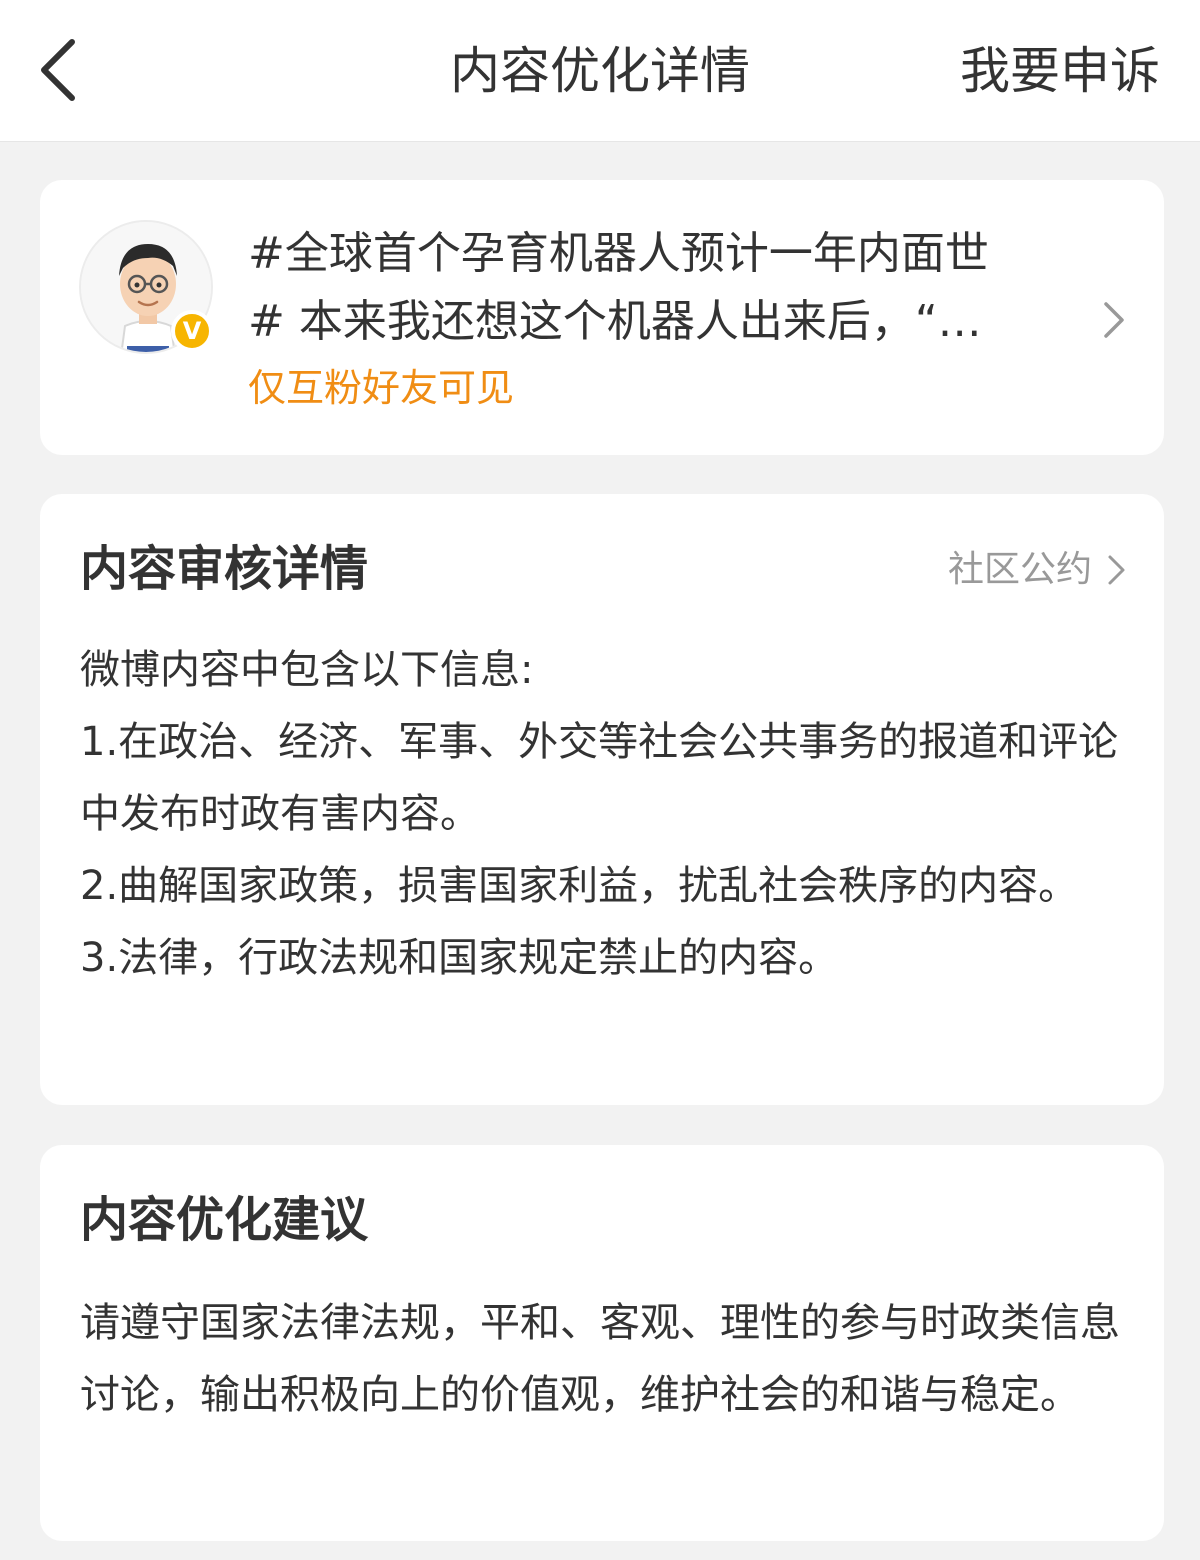 This screenshot has width=1200, height=1560. I want to click on section-title: 内容审核详情, so click(224, 569).